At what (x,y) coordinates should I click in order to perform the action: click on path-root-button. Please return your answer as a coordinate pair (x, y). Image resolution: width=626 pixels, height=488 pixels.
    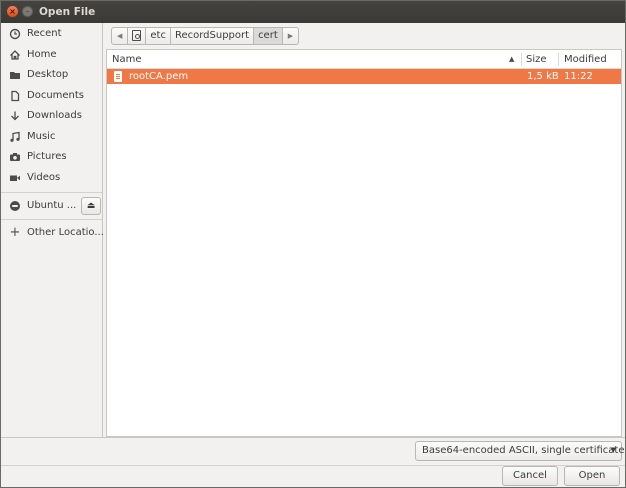
    Looking at the image, I should click on (137, 36).